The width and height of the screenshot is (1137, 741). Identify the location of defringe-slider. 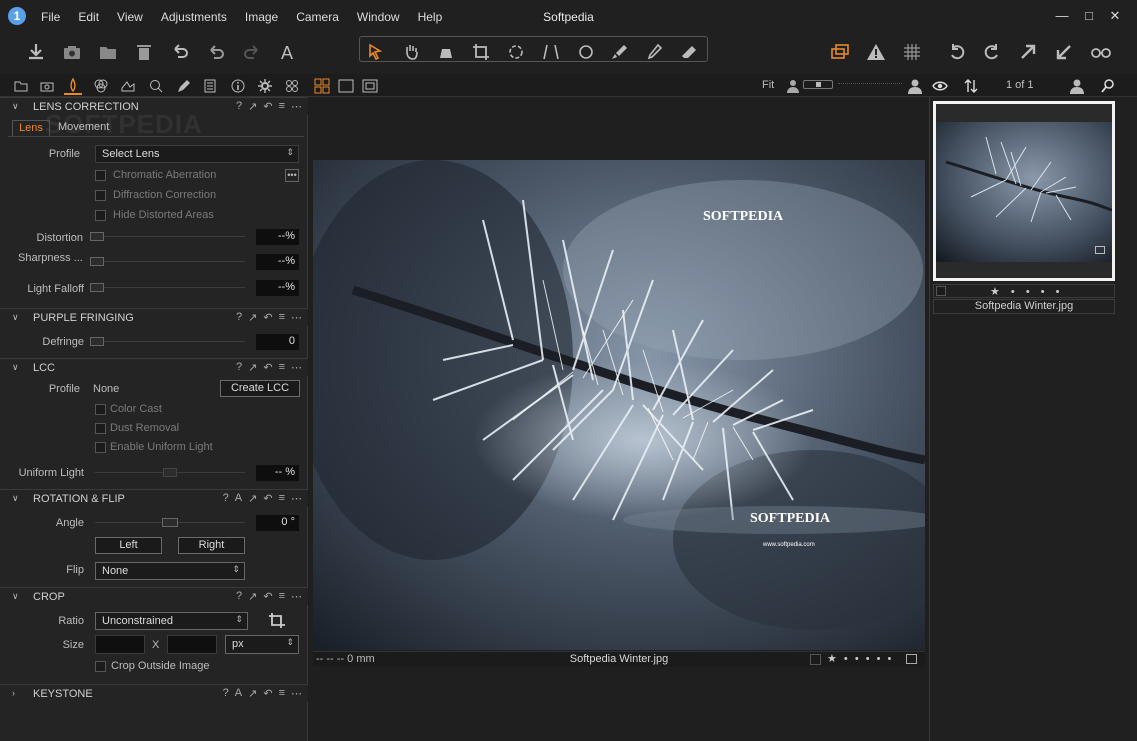
(167, 341).